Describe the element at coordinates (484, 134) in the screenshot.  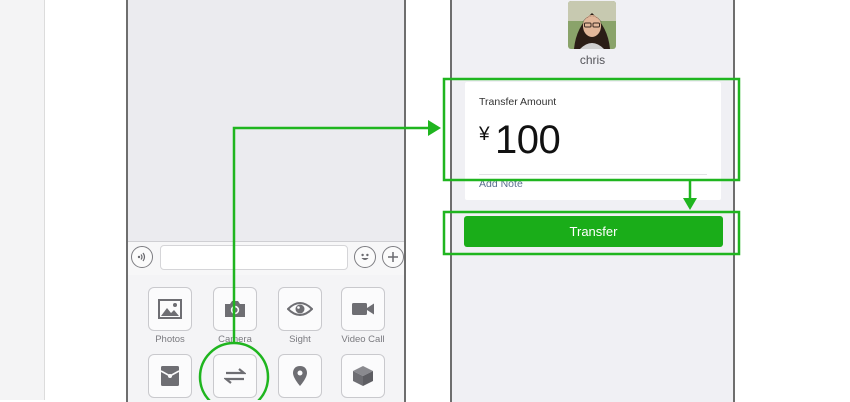
I see `currency-symbol: ¥` at that location.